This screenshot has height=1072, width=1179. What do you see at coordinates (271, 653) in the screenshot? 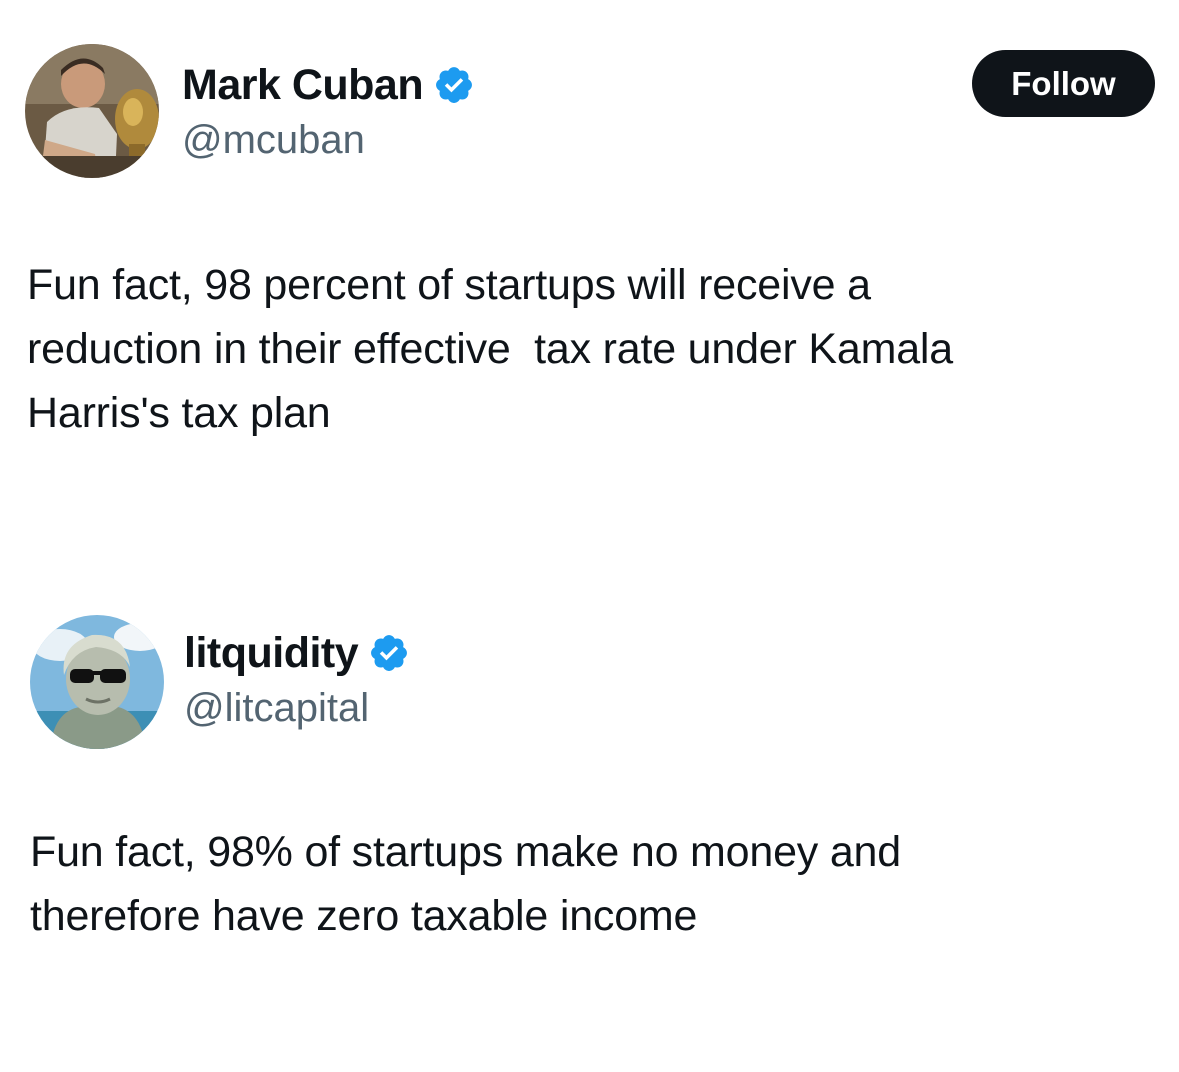
I see `display-name: litquidity` at bounding box center [271, 653].